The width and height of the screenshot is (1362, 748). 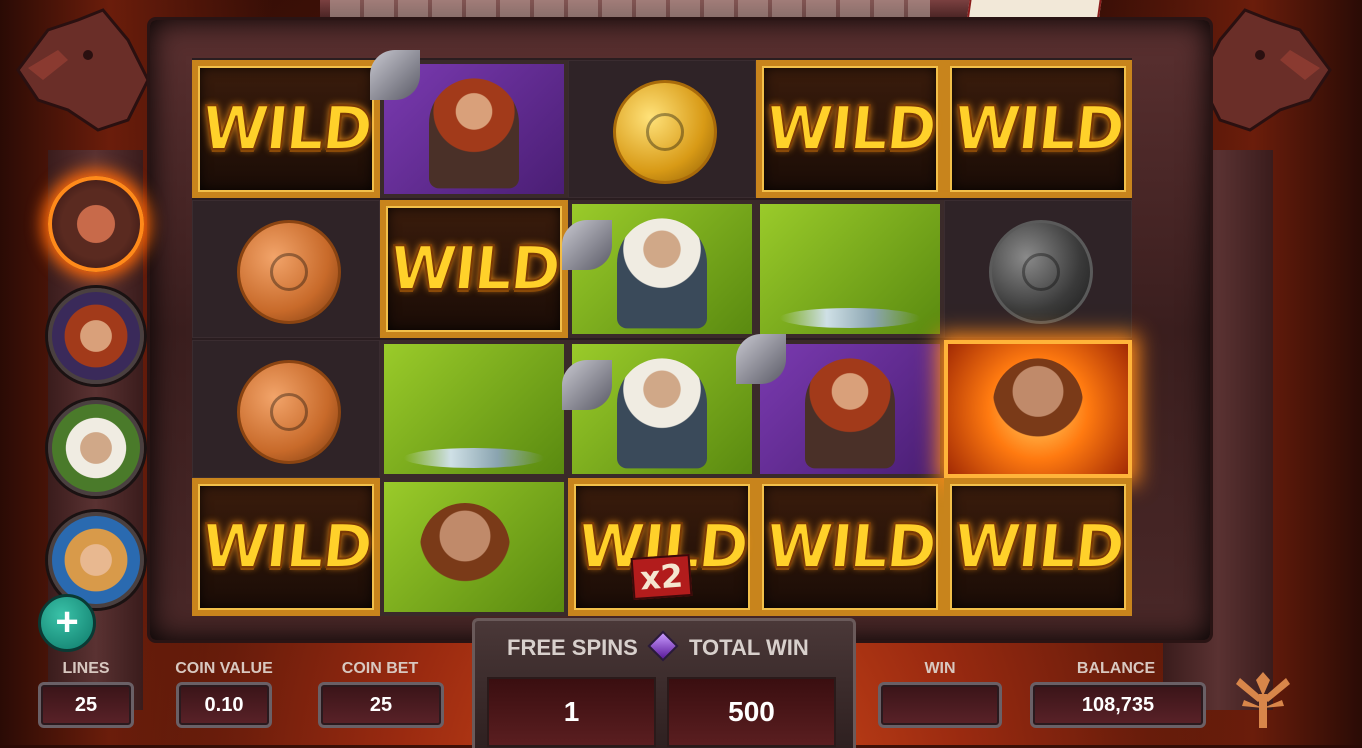 I want to click on balance-label: BALANCE, so click(x=1116, y=668).